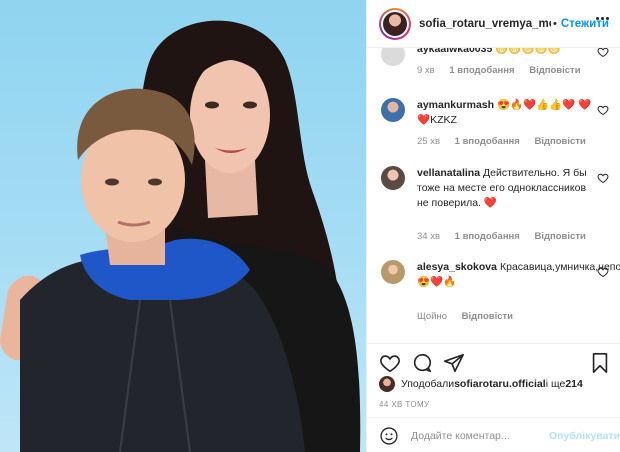  I want to click on likes-summary: Уподобали sofiarotaru.official і ще 214, so click(481, 384).